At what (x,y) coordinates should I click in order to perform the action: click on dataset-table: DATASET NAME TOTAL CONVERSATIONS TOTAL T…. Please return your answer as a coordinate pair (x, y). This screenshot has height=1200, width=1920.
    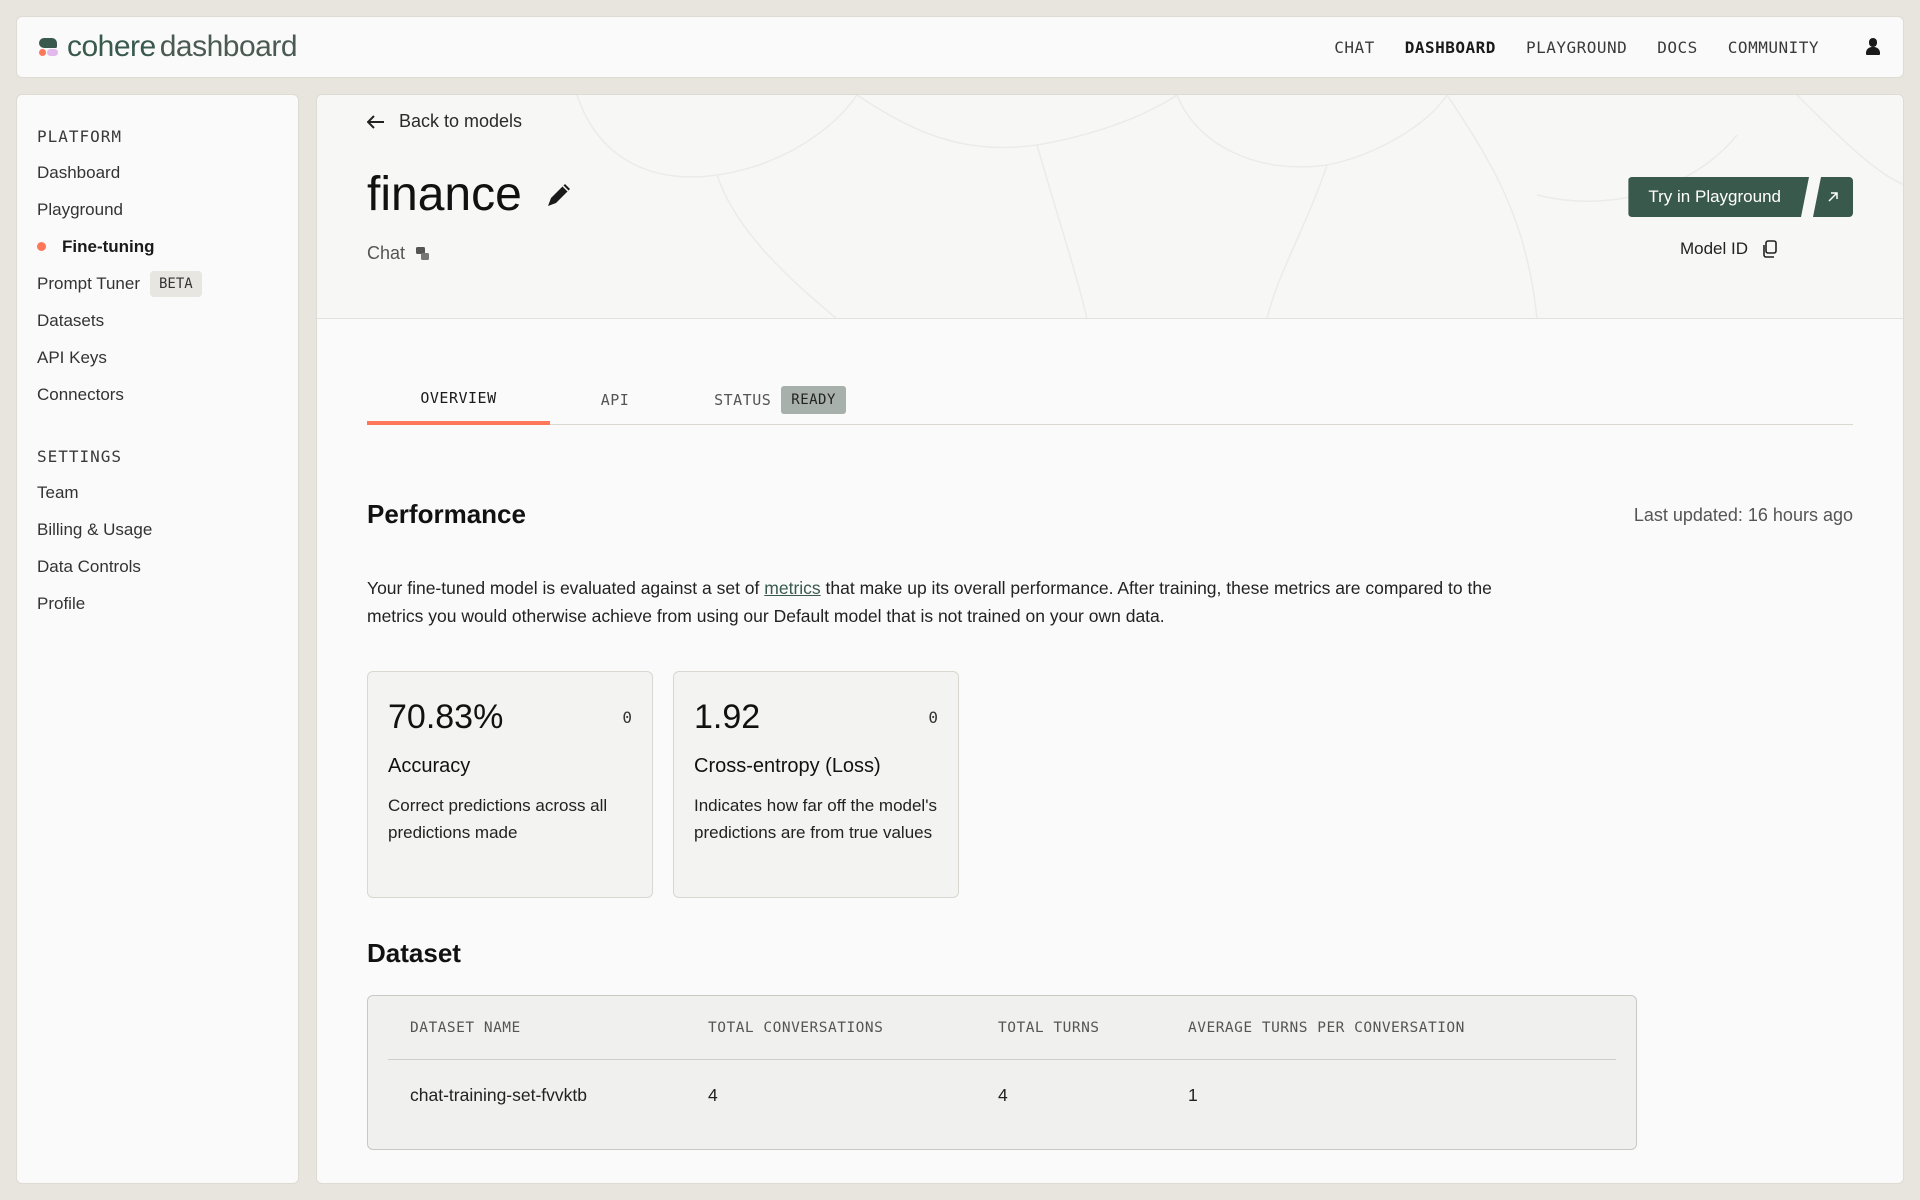
    Looking at the image, I should click on (1002, 1072).